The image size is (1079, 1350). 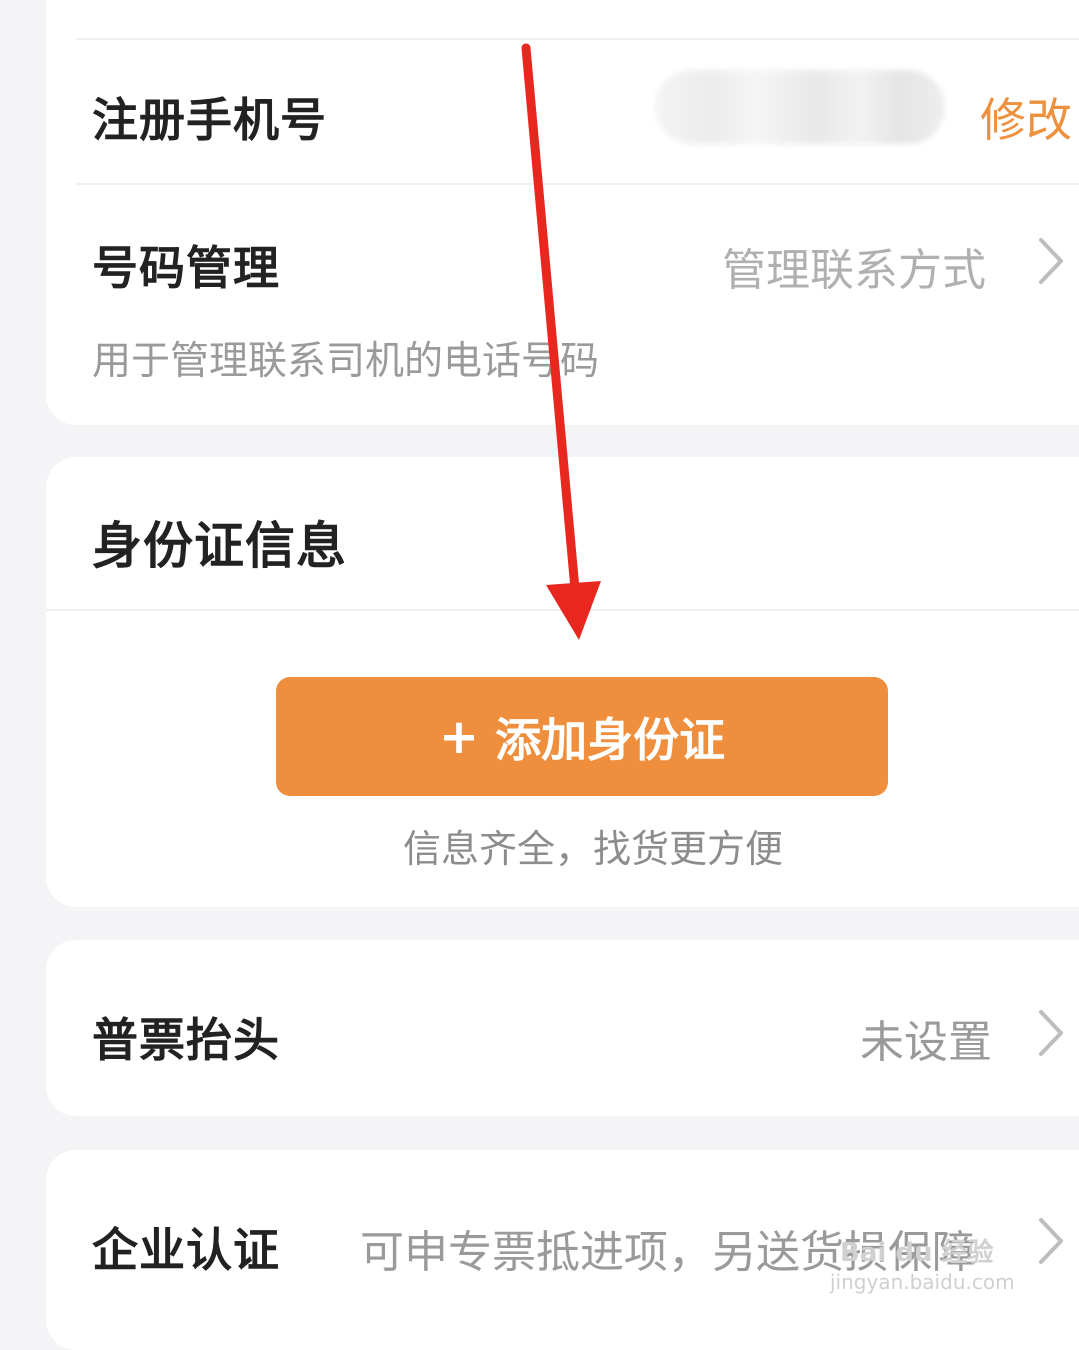 I want to click on invoice-value: 未设置, so click(x=926, y=1042).